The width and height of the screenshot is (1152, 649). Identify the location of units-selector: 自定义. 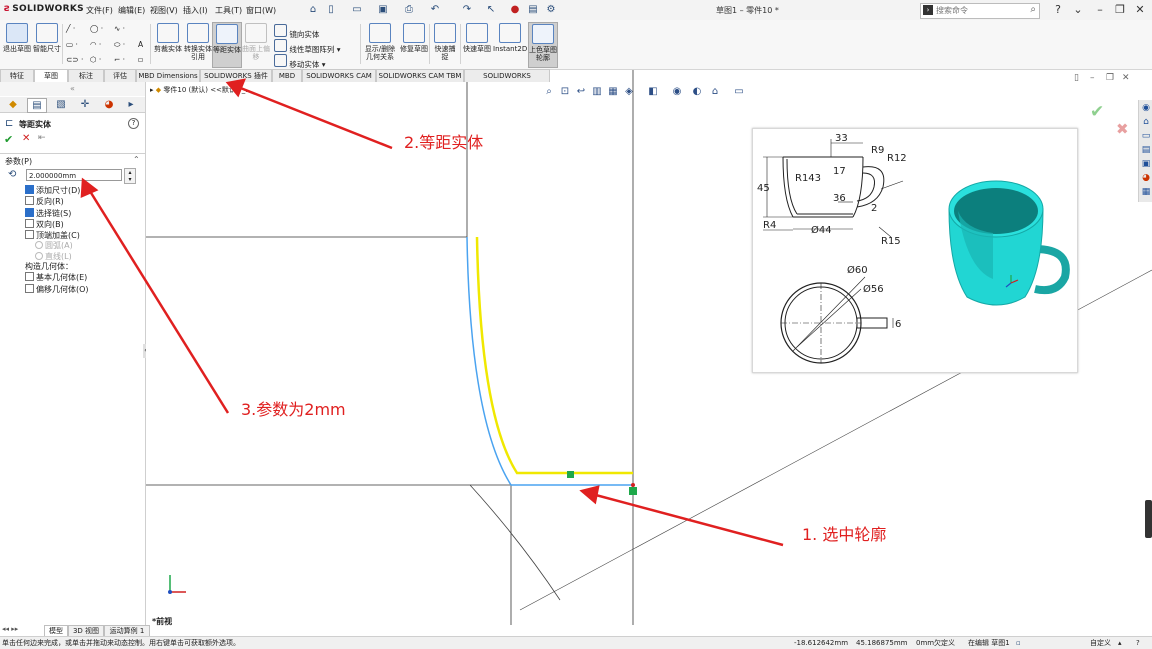
(1100, 643).